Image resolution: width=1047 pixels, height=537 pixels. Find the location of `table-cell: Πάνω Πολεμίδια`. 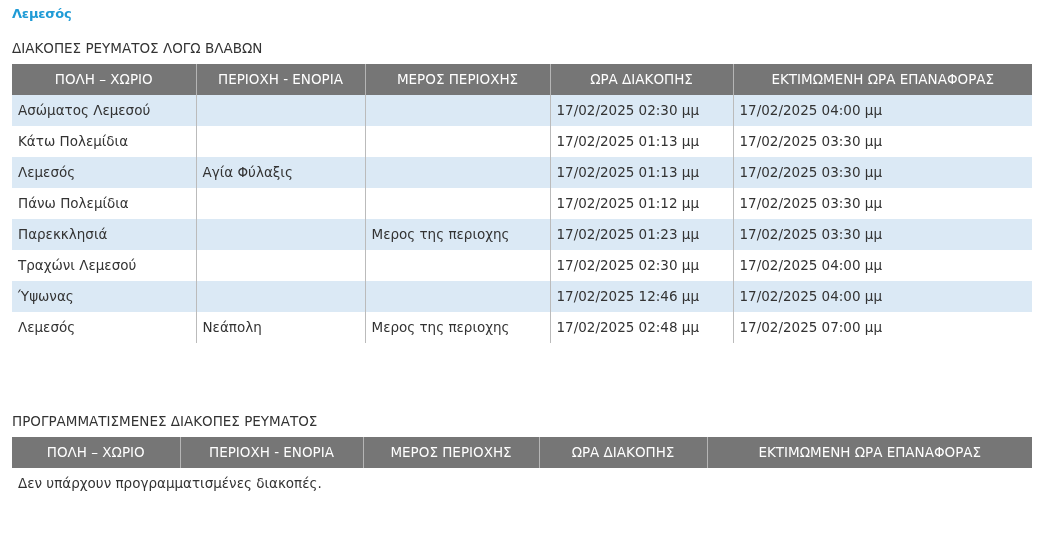

table-cell: Πάνω Πολεμίδια is located at coordinates (73, 203).